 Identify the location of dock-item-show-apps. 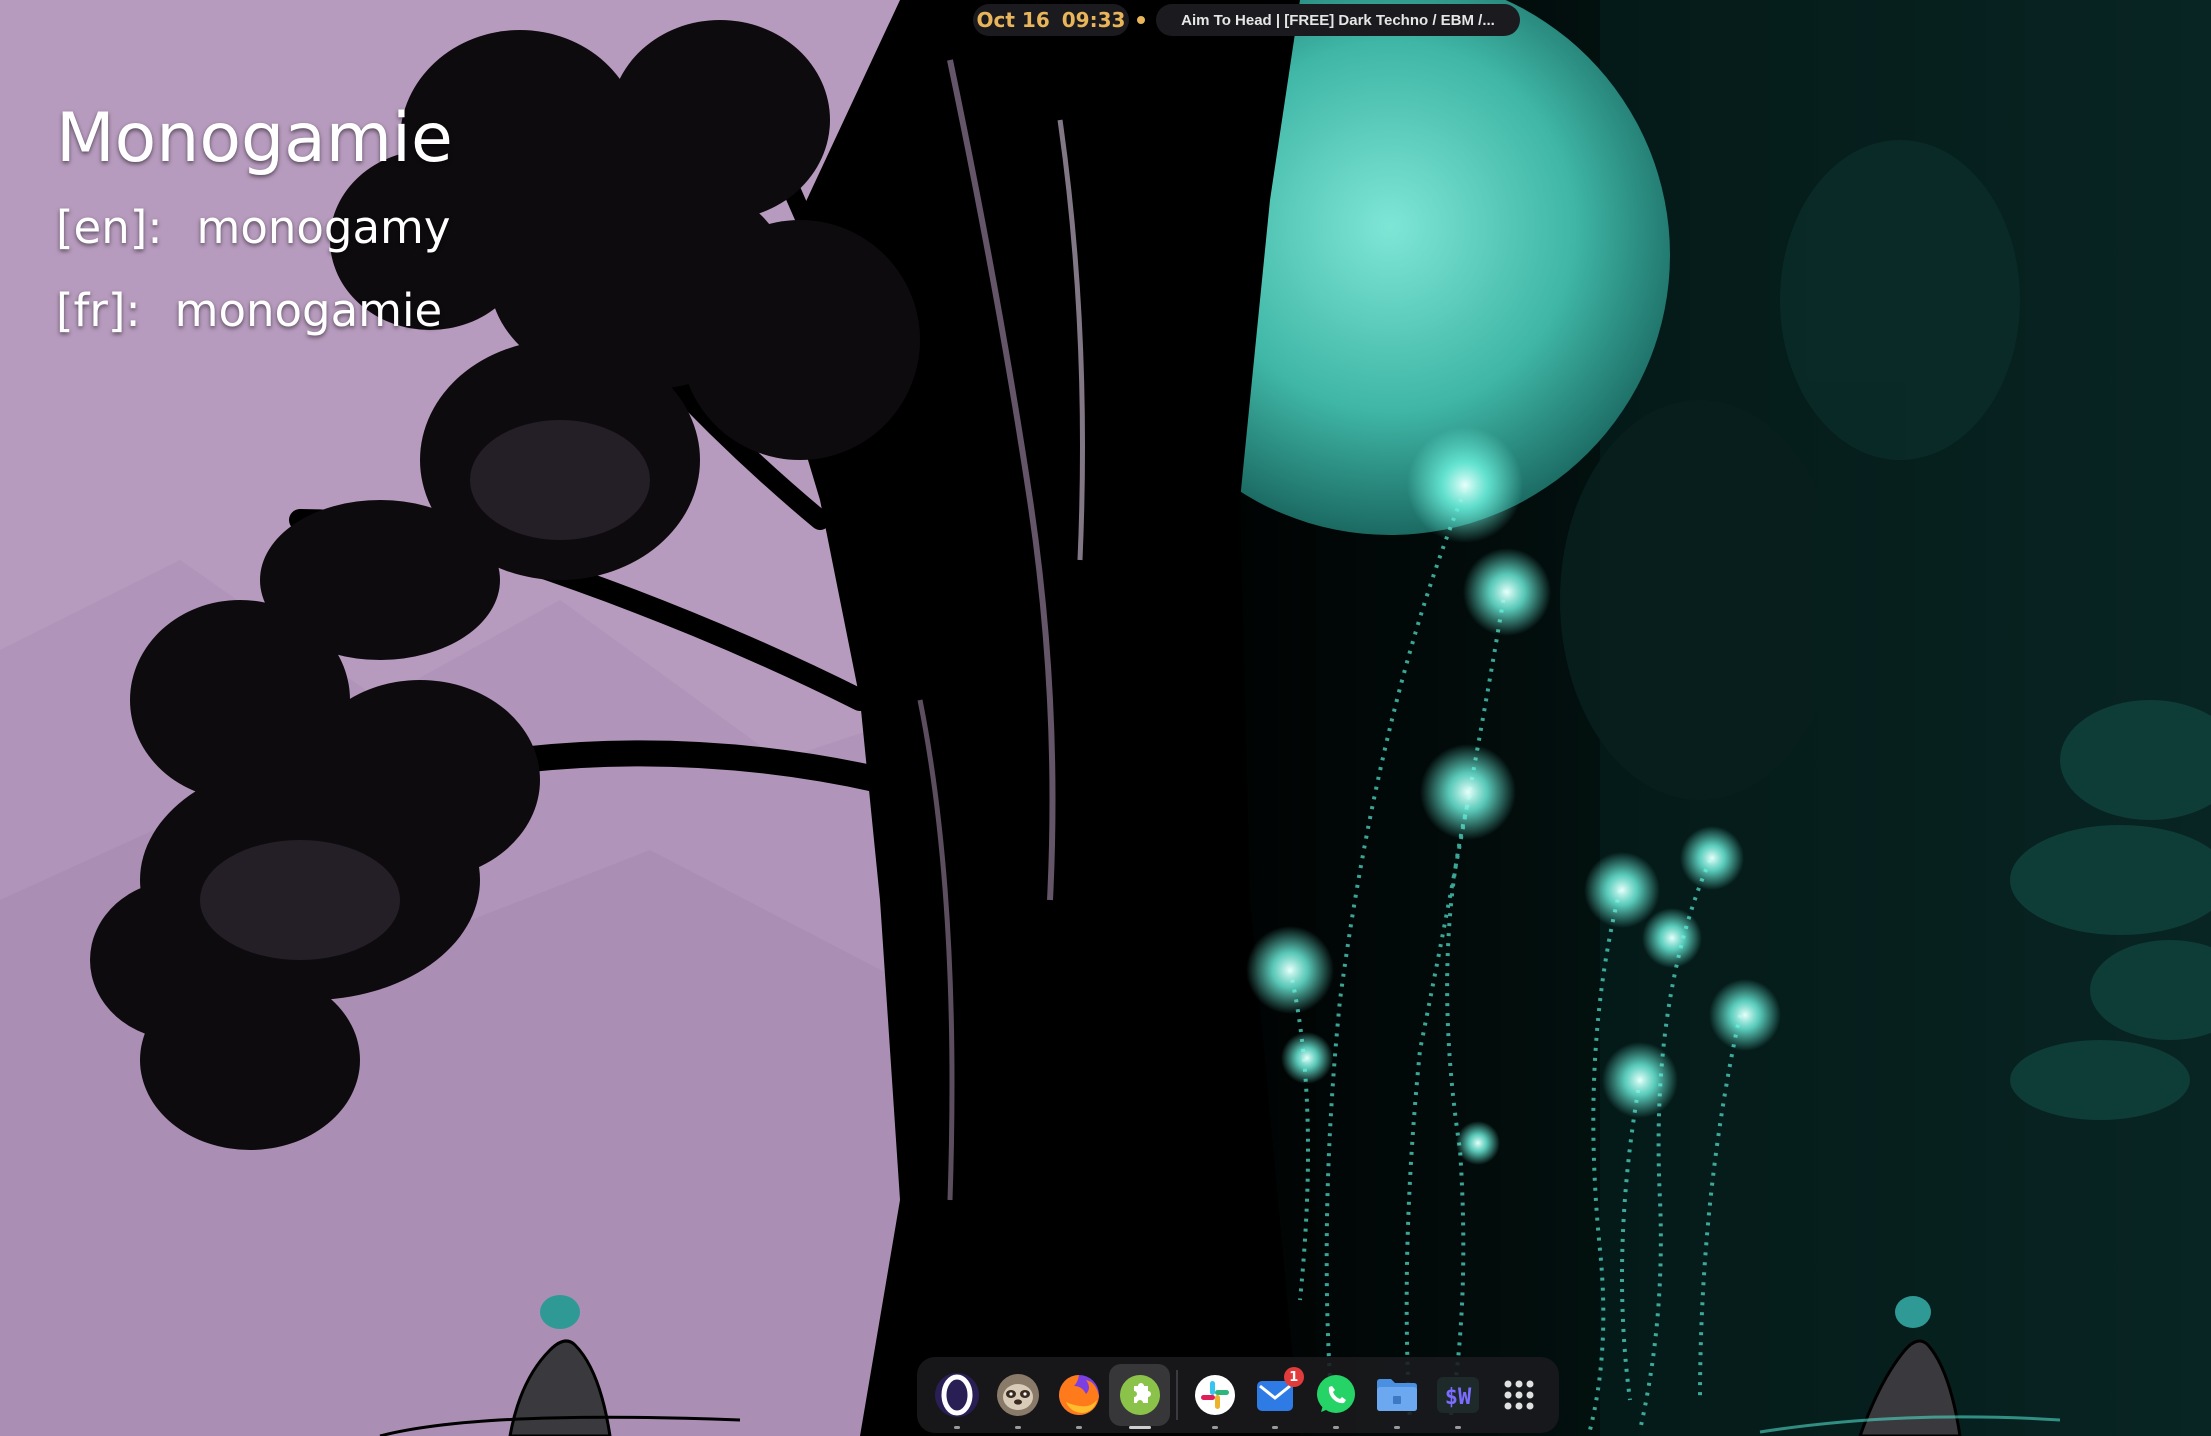
(1518, 1395).